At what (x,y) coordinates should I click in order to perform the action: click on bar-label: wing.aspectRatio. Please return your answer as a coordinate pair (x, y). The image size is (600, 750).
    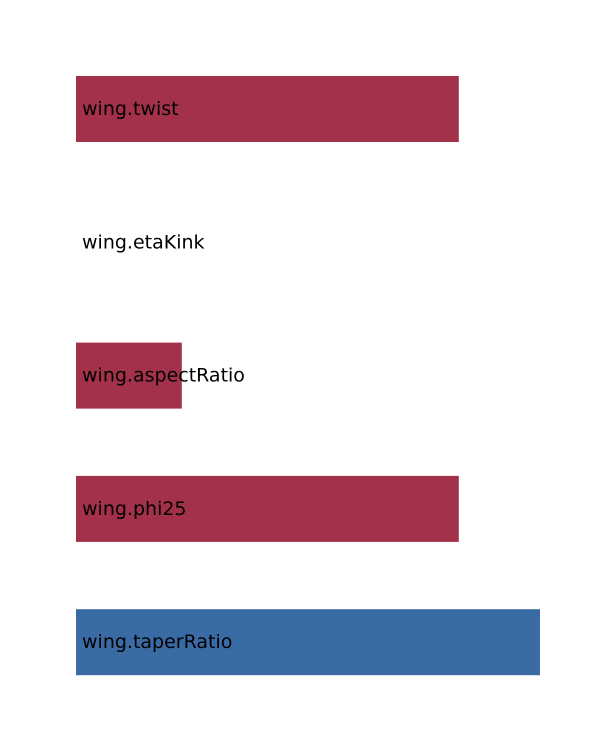
    Looking at the image, I should click on (163, 376).